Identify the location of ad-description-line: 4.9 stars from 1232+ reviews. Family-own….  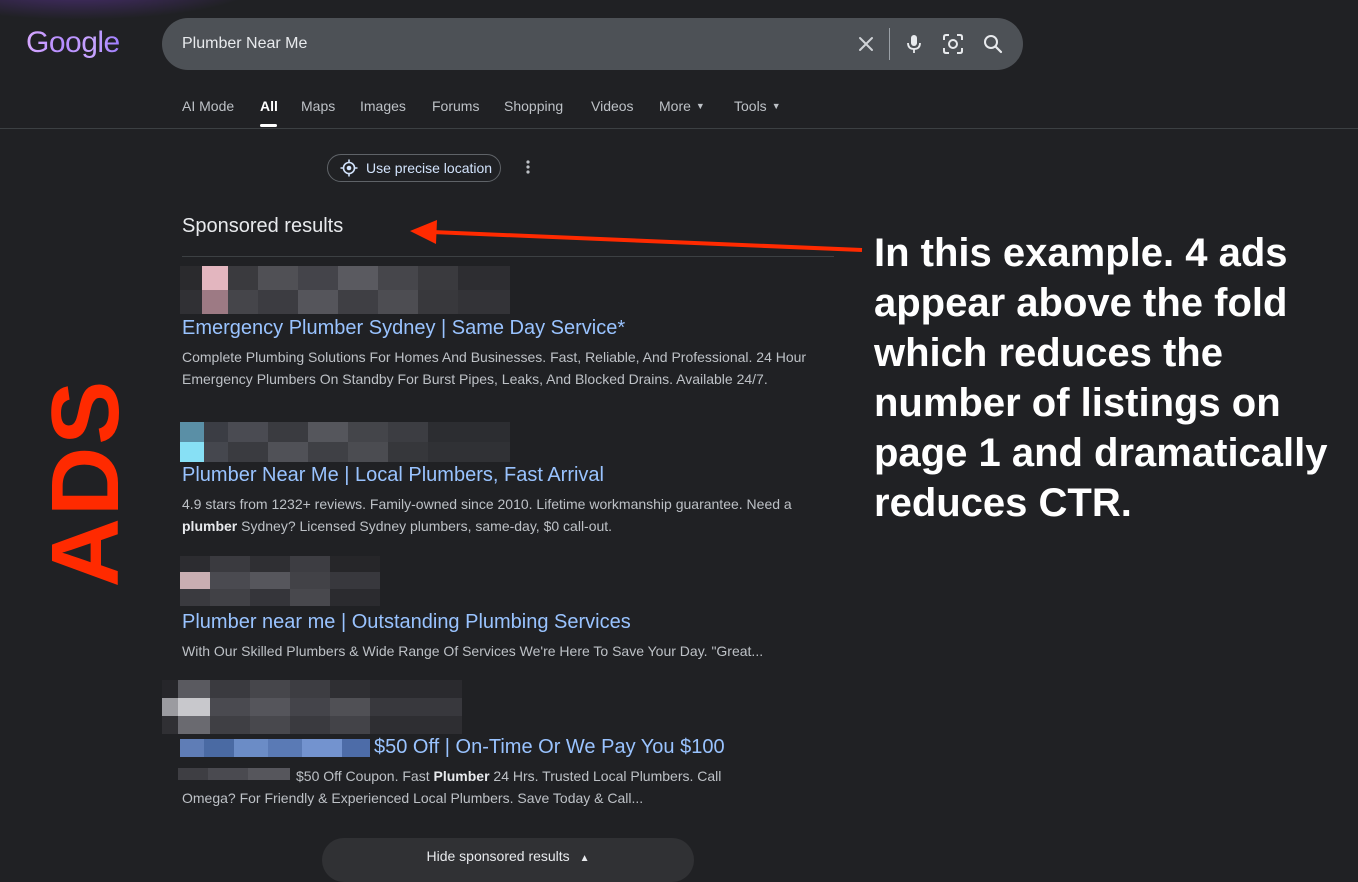
(487, 504).